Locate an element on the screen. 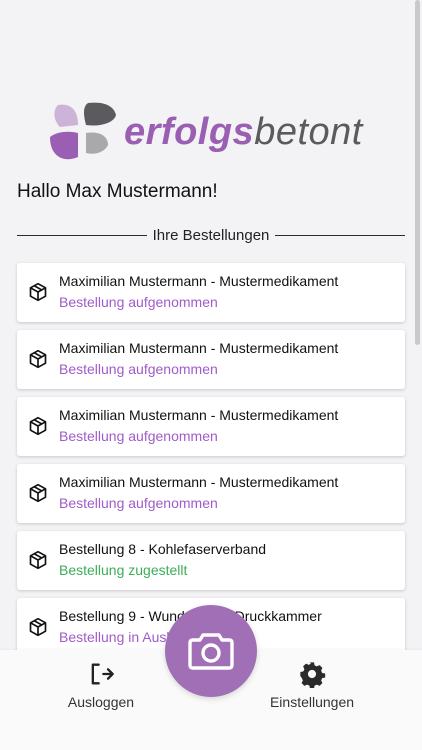  order-title: Bestellung 8 - Kohlefaserverband is located at coordinates (163, 549).